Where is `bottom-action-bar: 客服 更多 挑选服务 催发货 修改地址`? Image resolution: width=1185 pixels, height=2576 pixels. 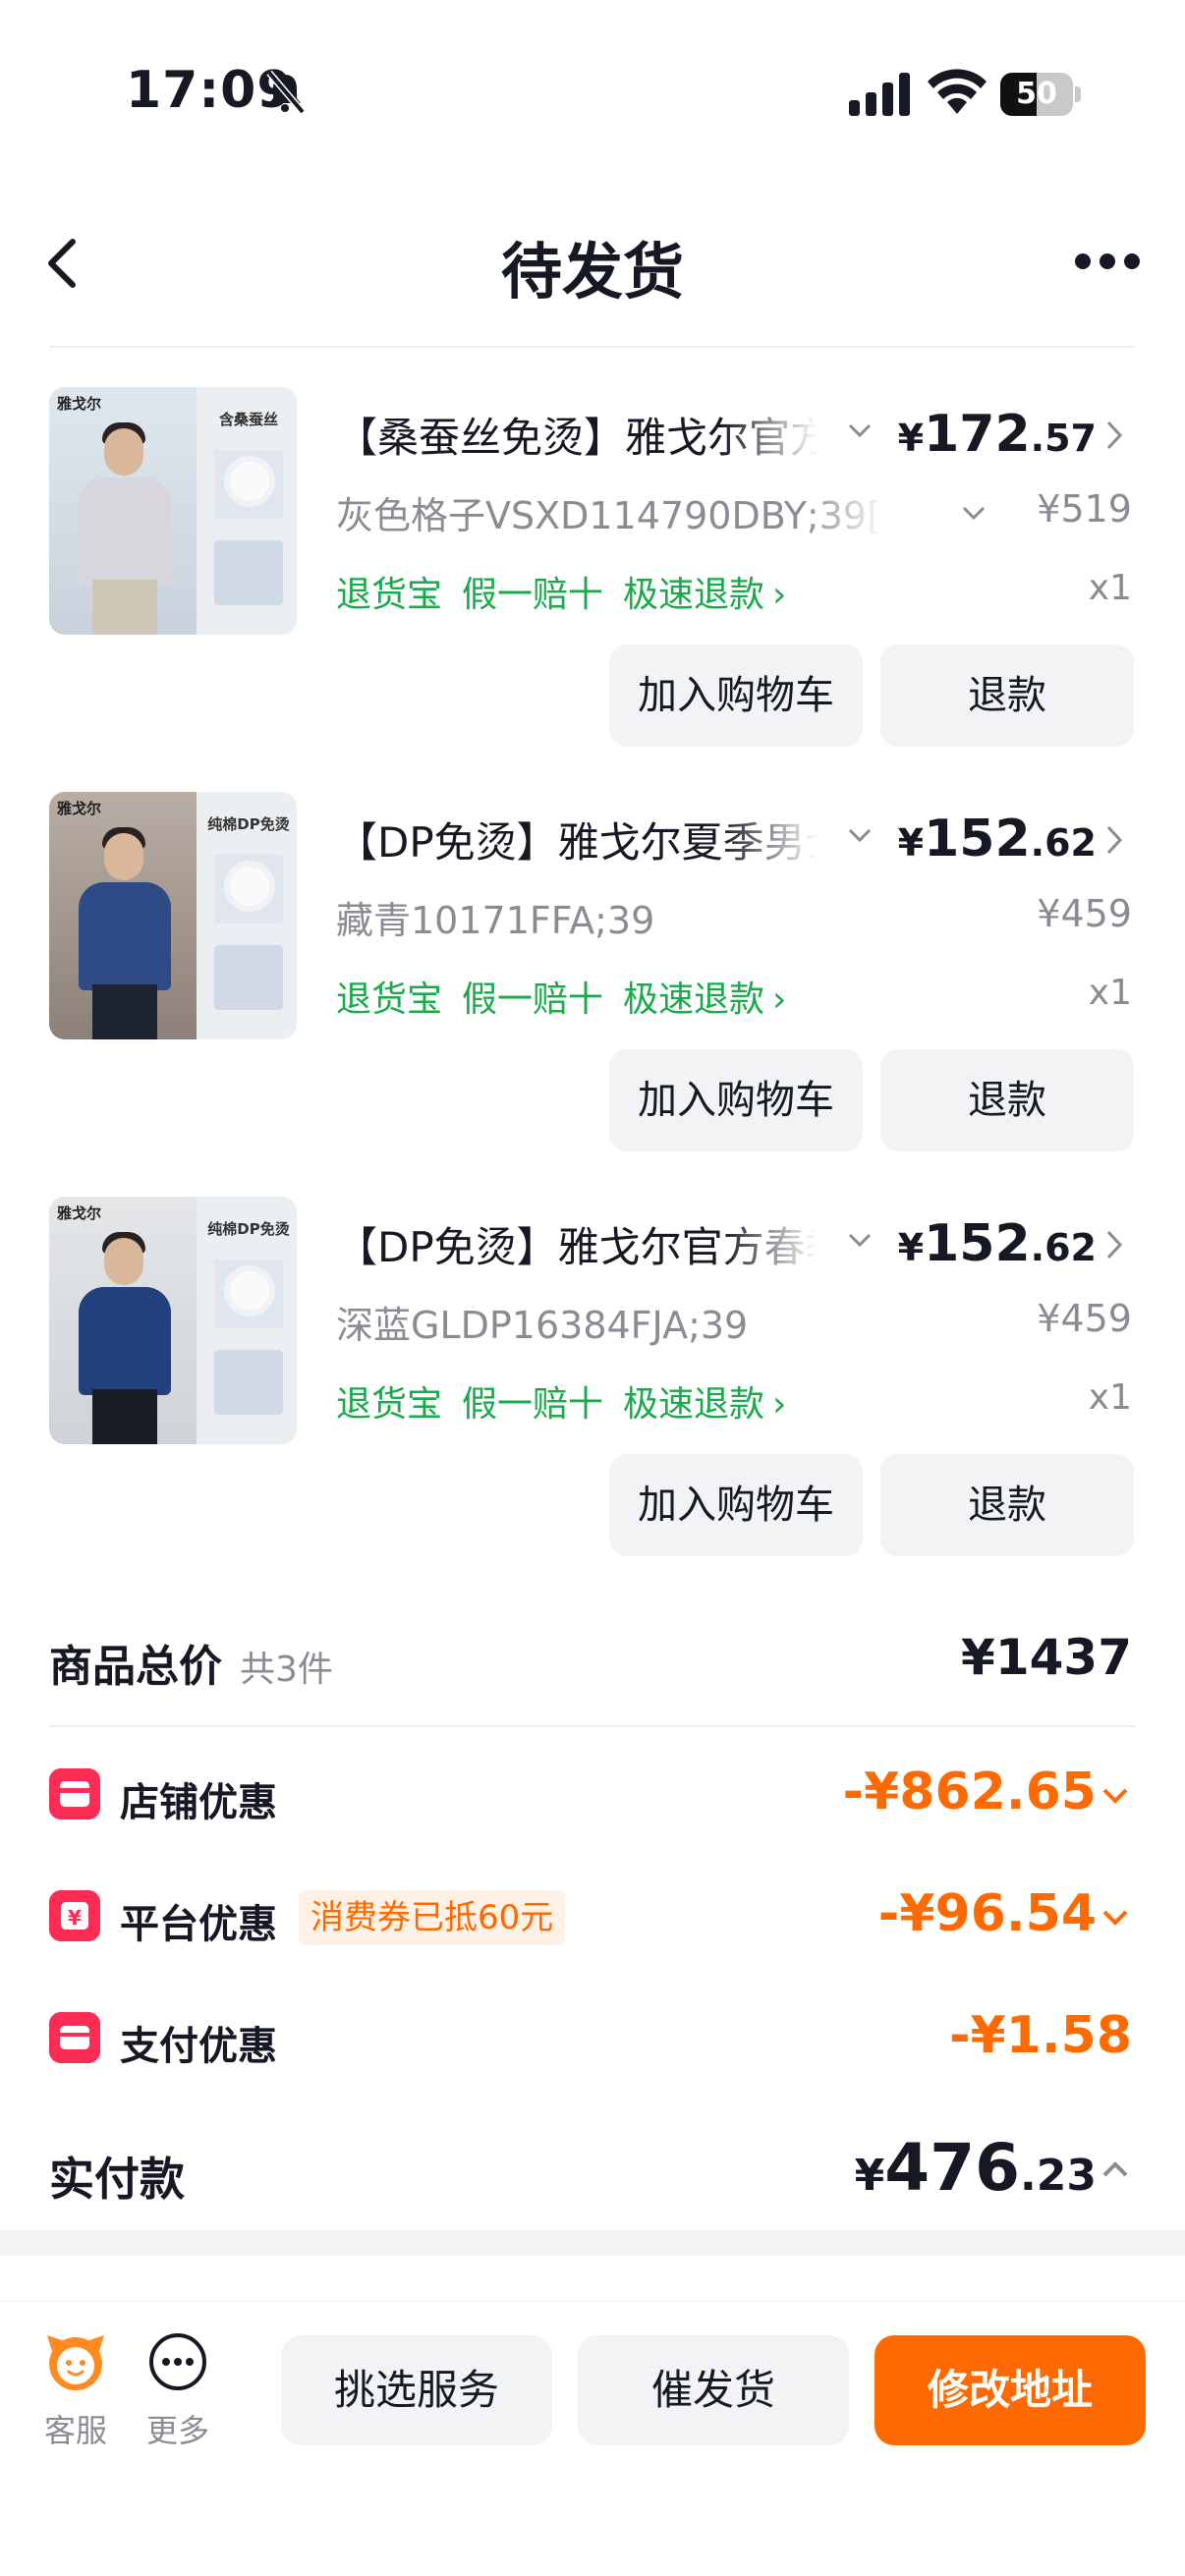 bottom-action-bar: 客服 更多 挑选服务 催发货 修改地址 is located at coordinates (592, 2438).